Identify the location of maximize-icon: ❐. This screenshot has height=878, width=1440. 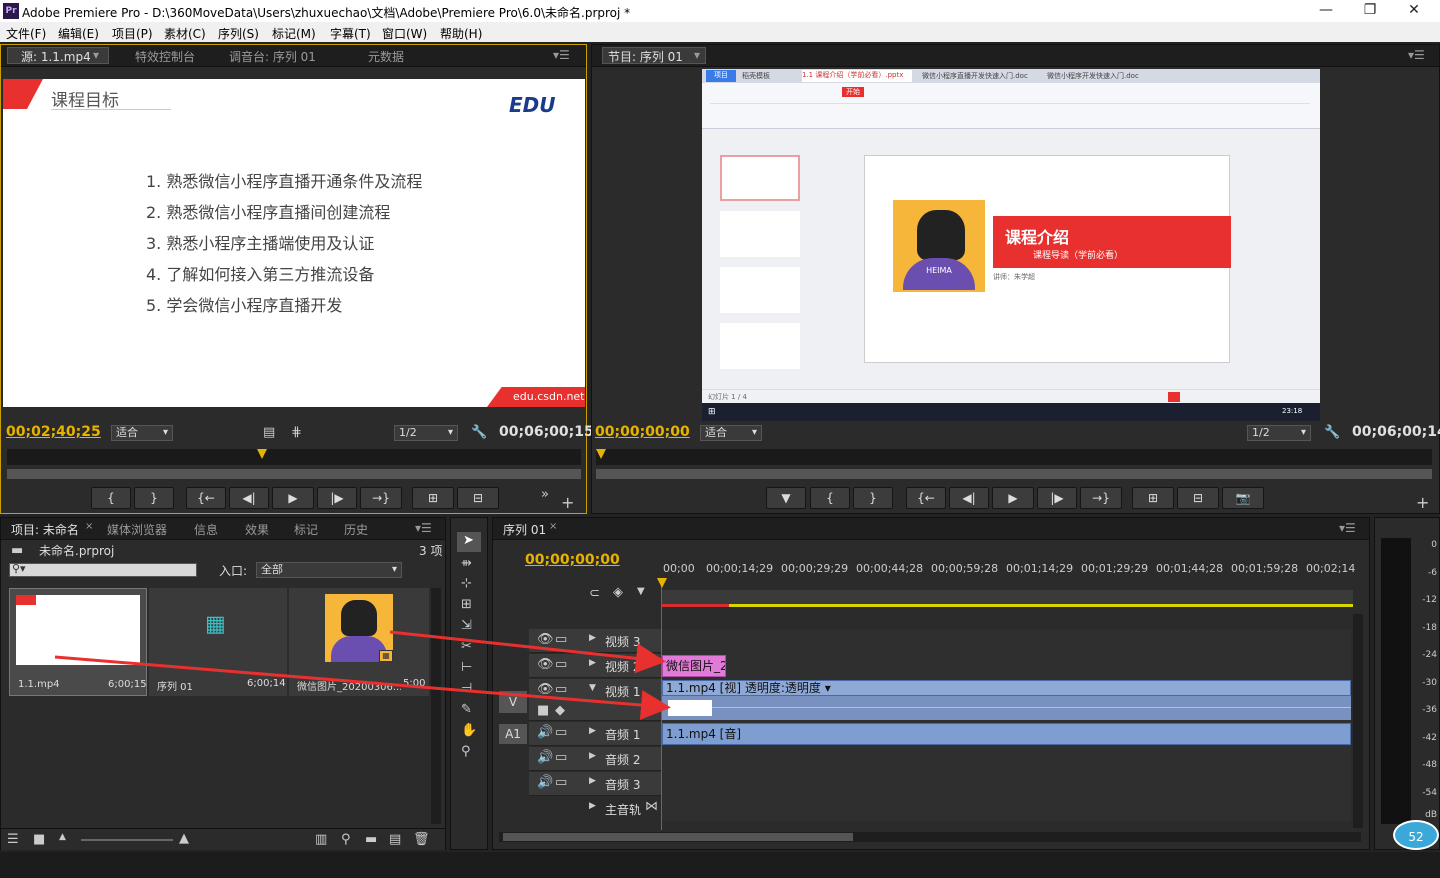
(1370, 11).